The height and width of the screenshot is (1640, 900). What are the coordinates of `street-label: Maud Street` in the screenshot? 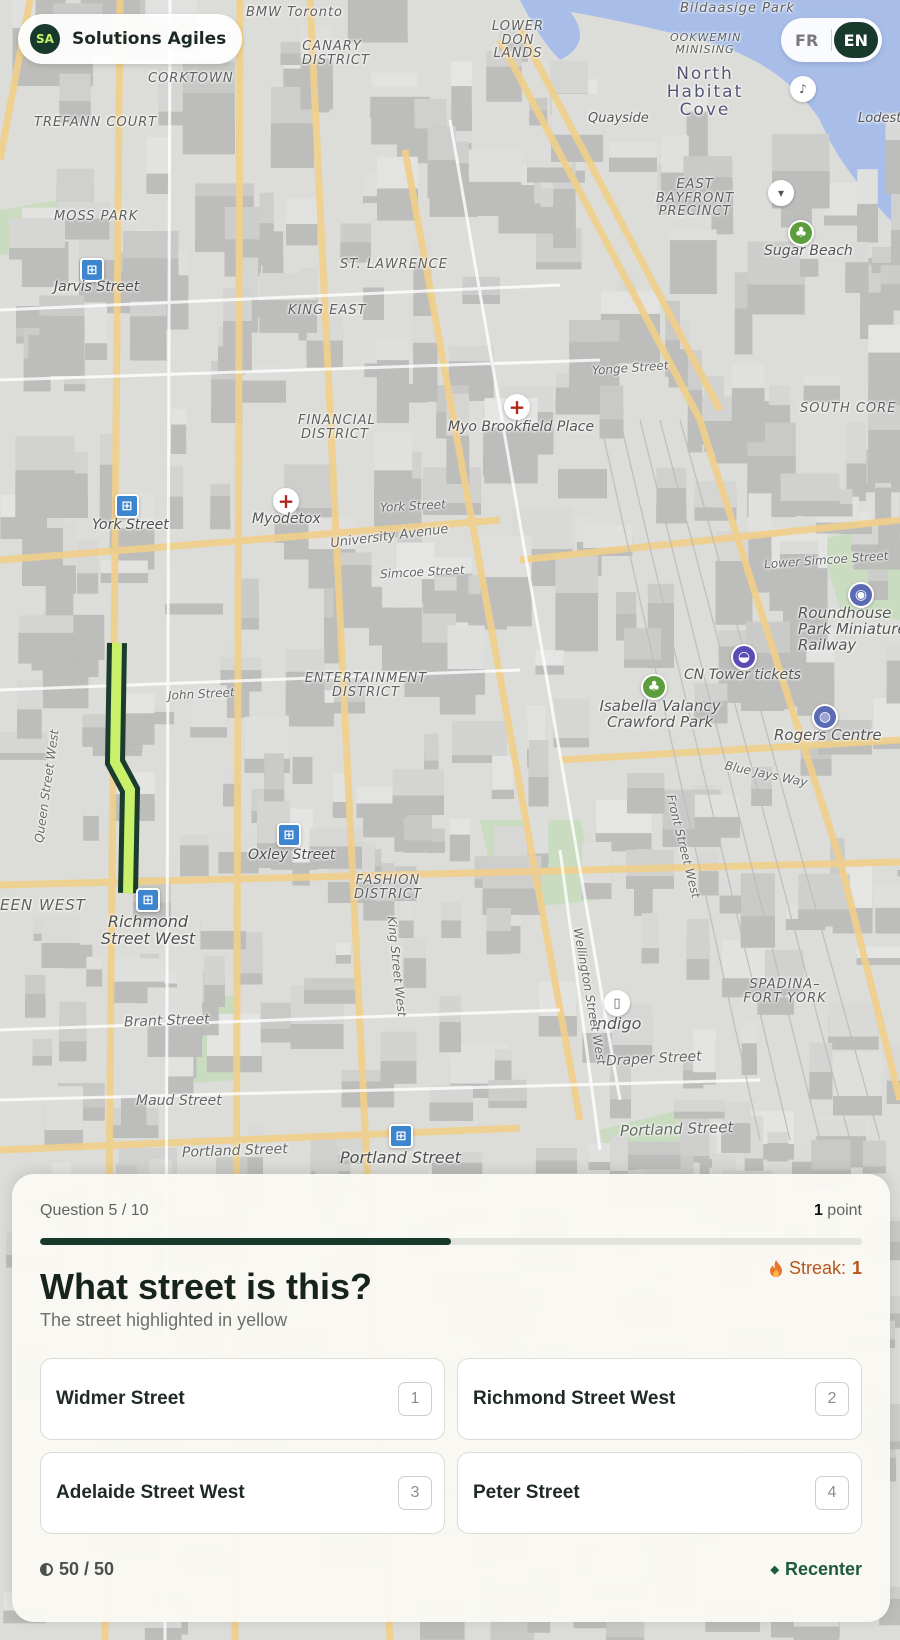 It's located at (179, 1101).